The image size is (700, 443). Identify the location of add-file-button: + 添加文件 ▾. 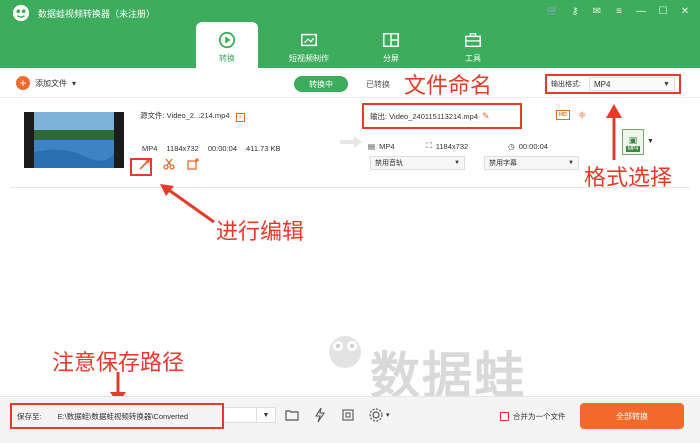
(46, 83).